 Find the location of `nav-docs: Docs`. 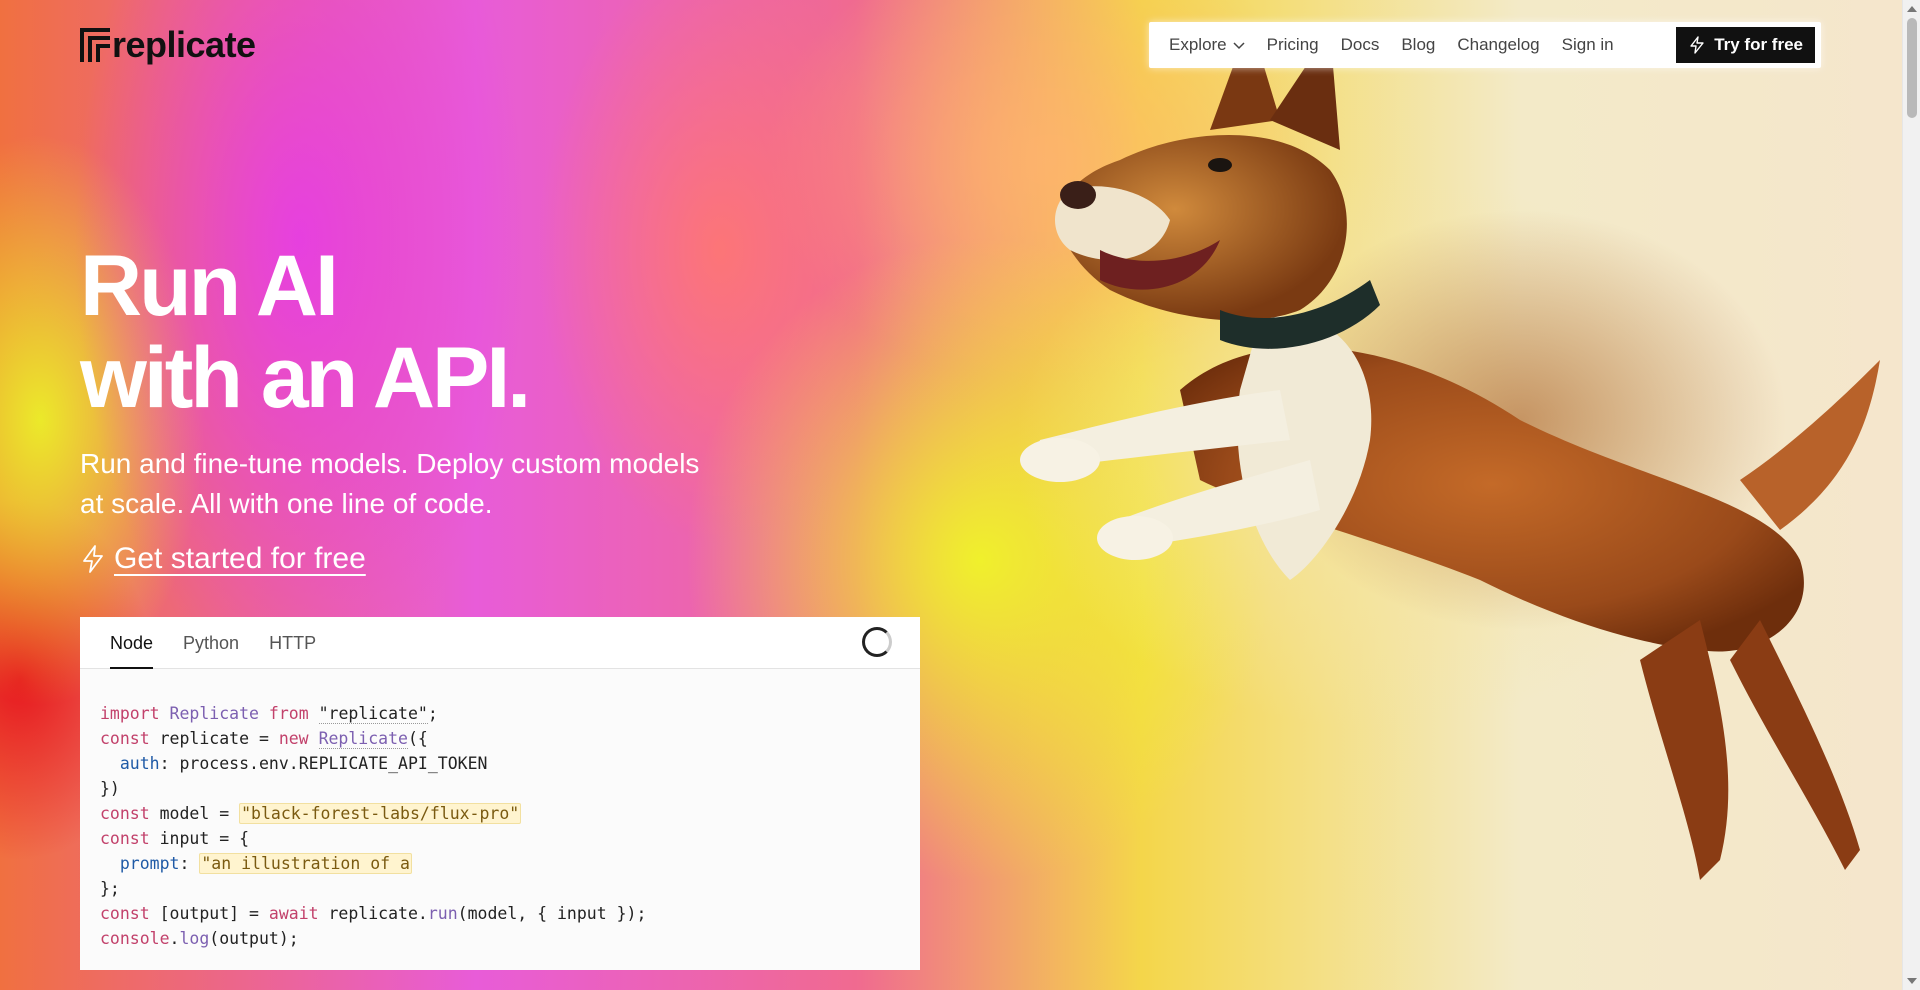

nav-docs: Docs is located at coordinates (1360, 45).